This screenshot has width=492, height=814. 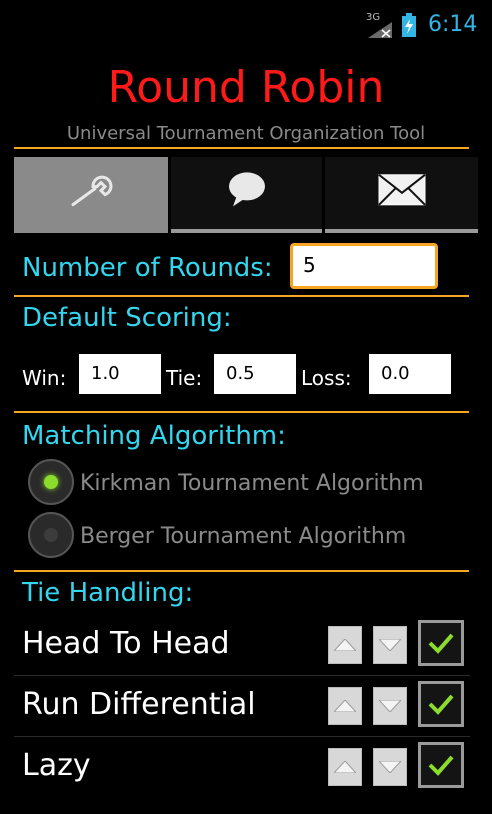 I want to click on win-input: 1.0, so click(x=120, y=374).